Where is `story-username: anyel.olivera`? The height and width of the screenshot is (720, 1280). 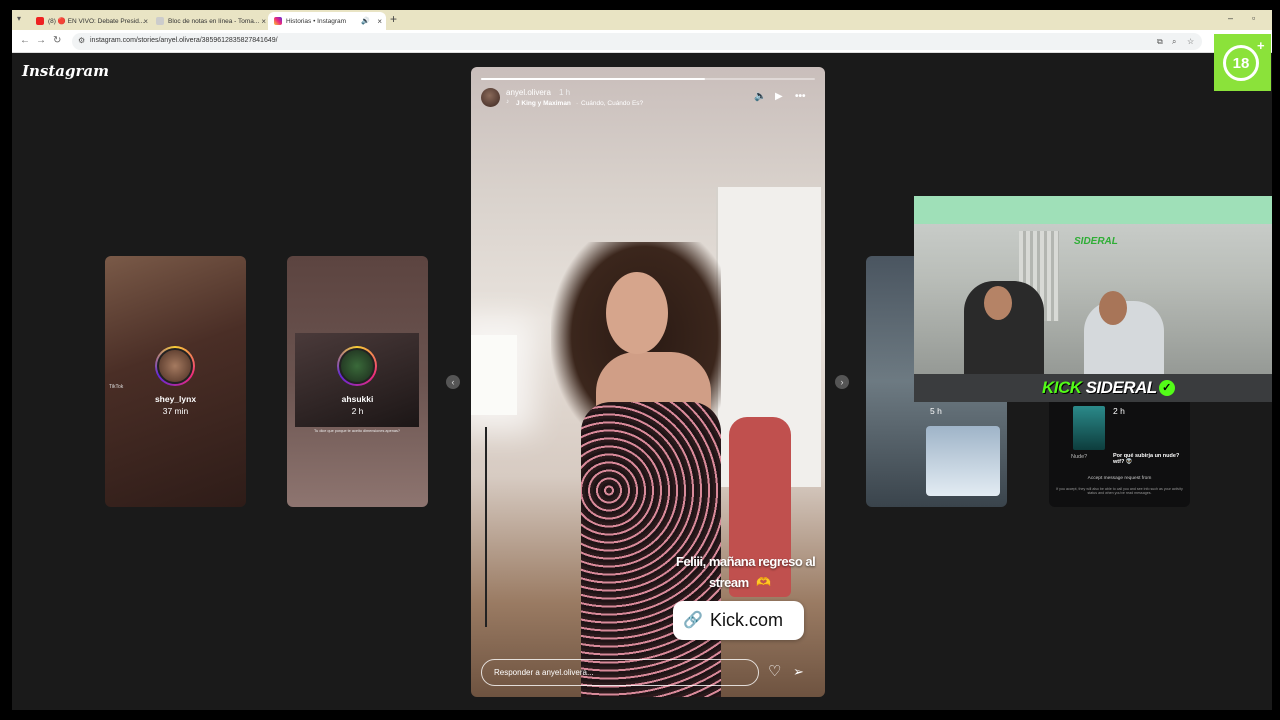 story-username: anyel.olivera is located at coordinates (528, 92).